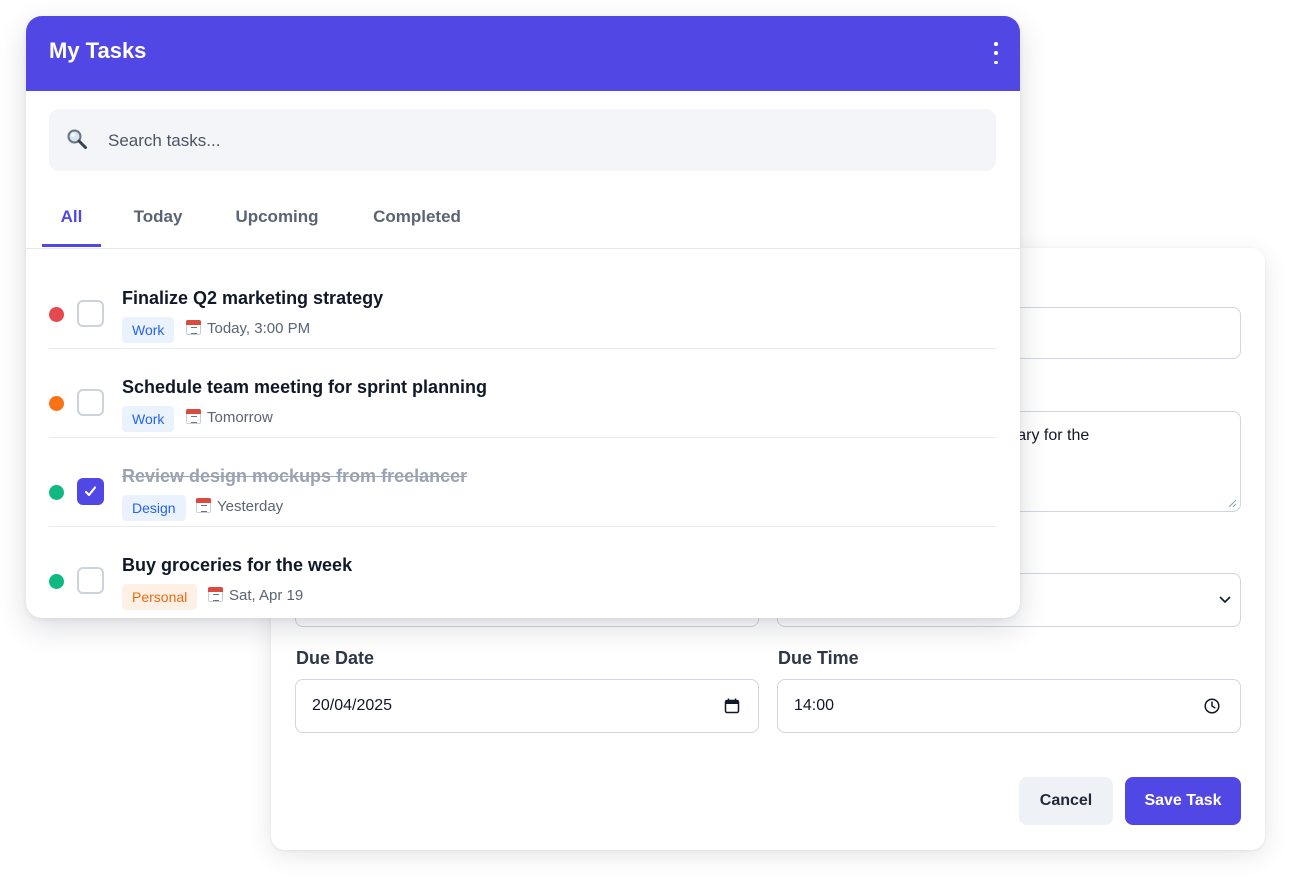 The image size is (1292, 886). I want to click on task-due: Yesterday, so click(239, 506).